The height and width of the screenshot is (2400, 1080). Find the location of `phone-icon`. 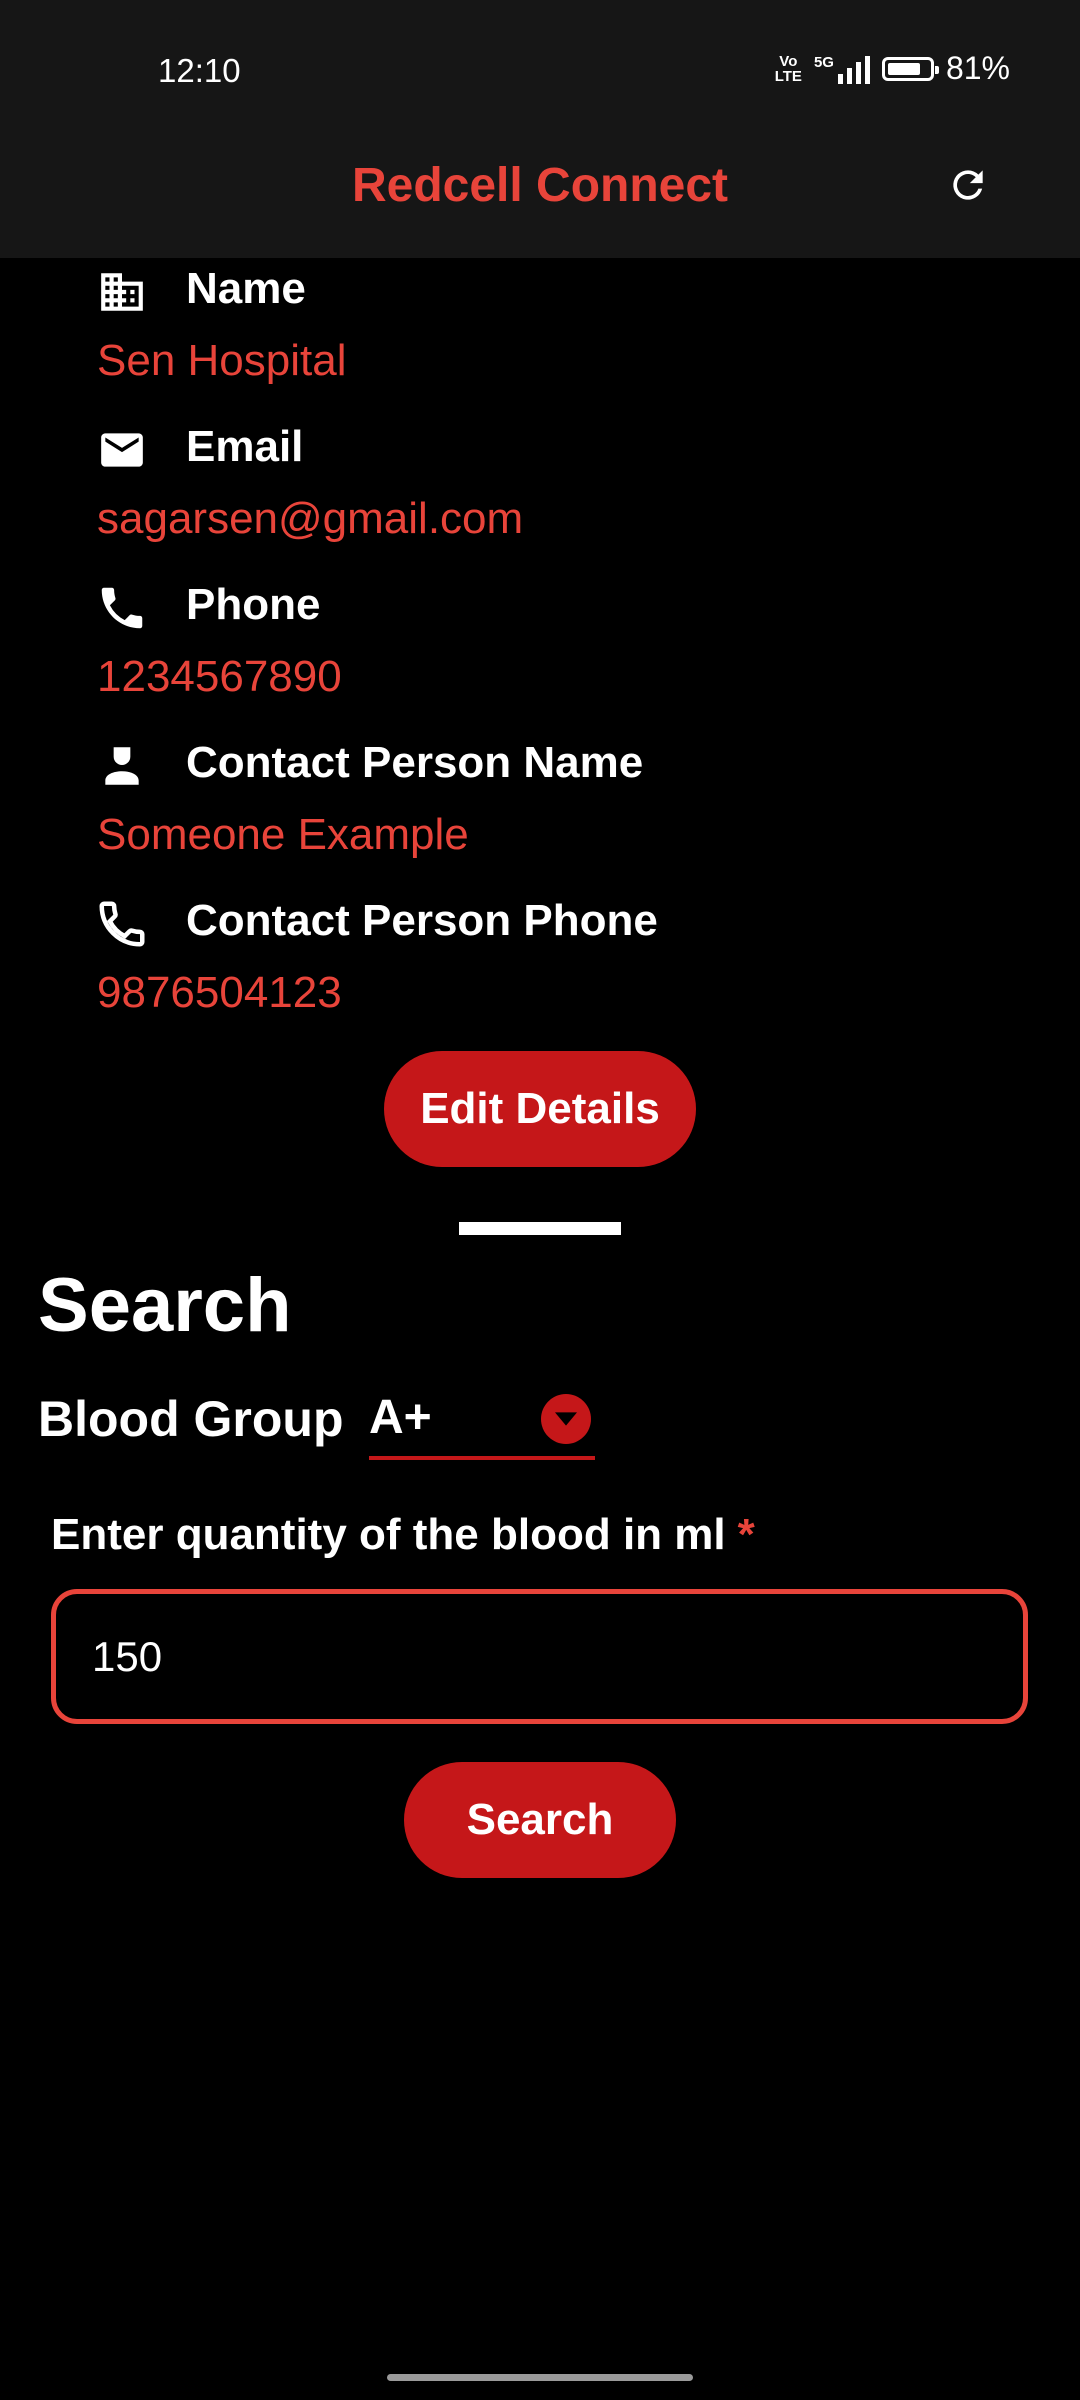

phone-icon is located at coordinates (122, 608).